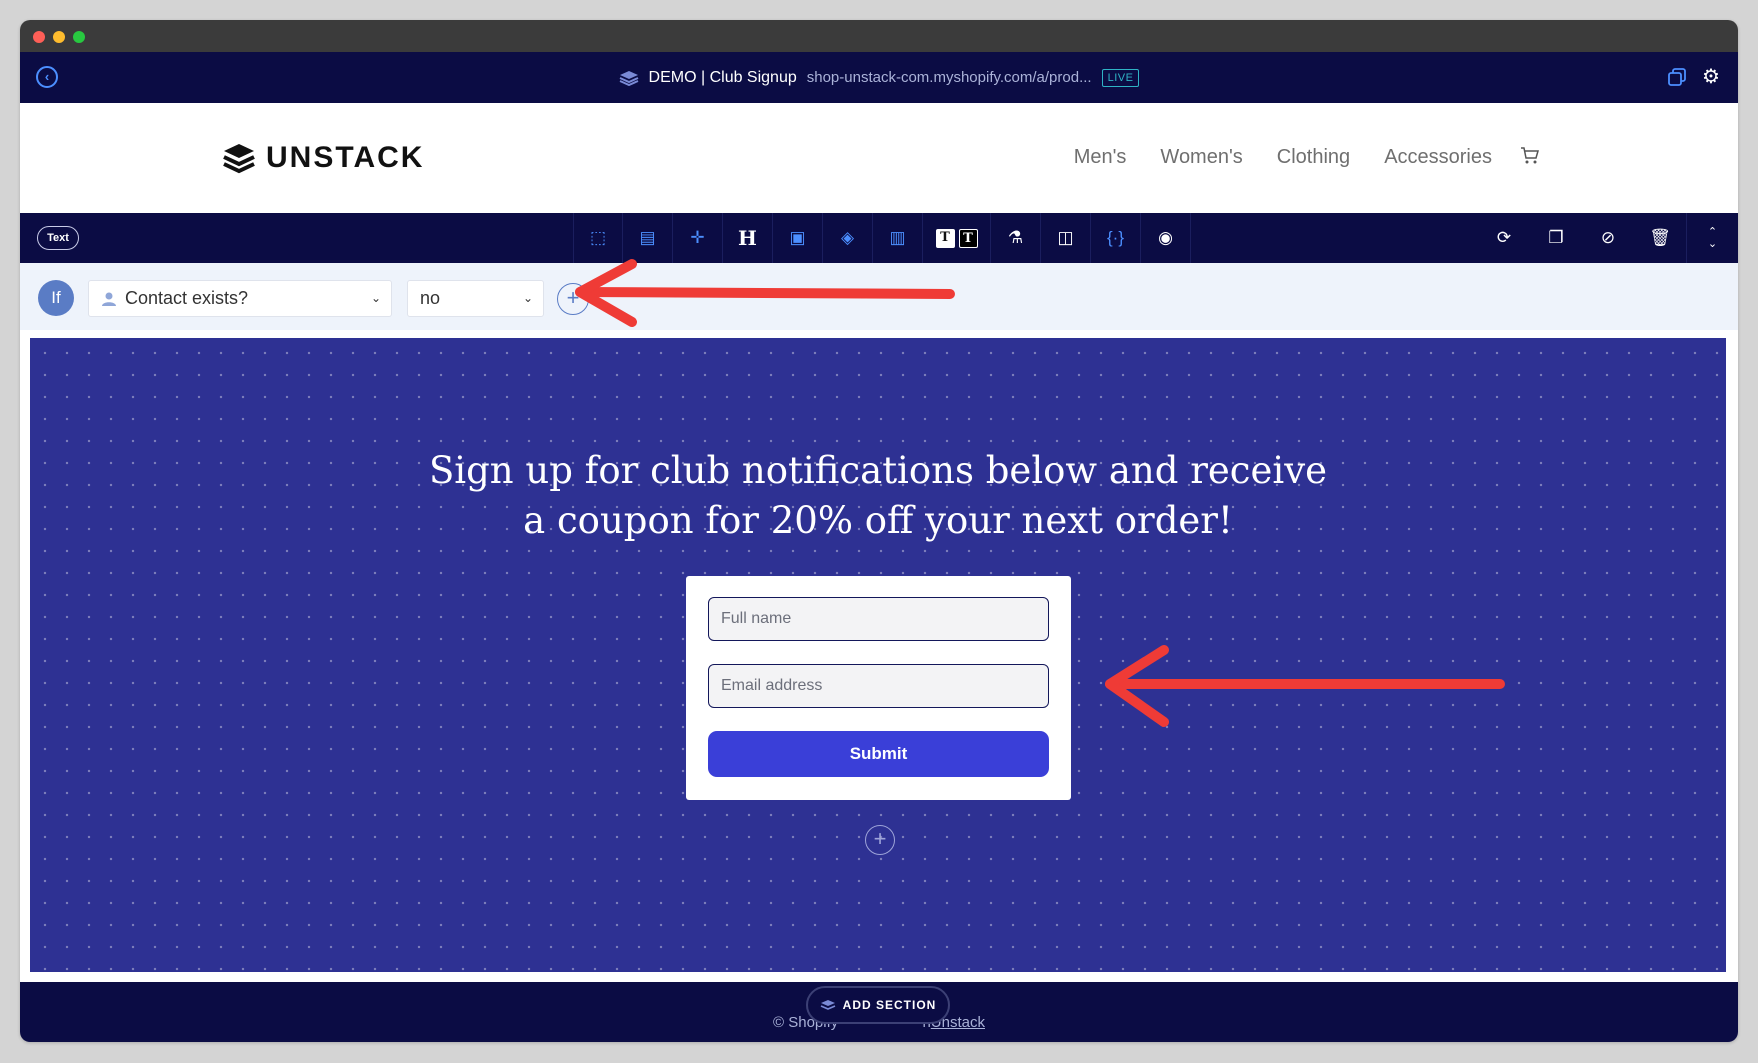 This screenshot has width=1758, height=1063. Describe the element at coordinates (698, 238) in the screenshot. I see `align-icon: ✛` at that location.